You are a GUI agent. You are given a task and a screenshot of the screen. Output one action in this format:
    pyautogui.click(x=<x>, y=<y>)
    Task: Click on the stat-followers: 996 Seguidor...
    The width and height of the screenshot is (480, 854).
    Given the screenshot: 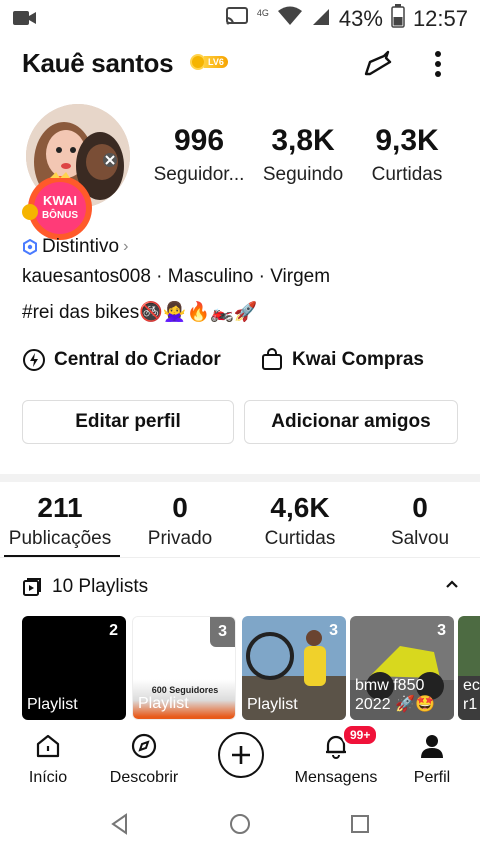 What is the action you would take?
    pyautogui.click(x=199, y=155)
    